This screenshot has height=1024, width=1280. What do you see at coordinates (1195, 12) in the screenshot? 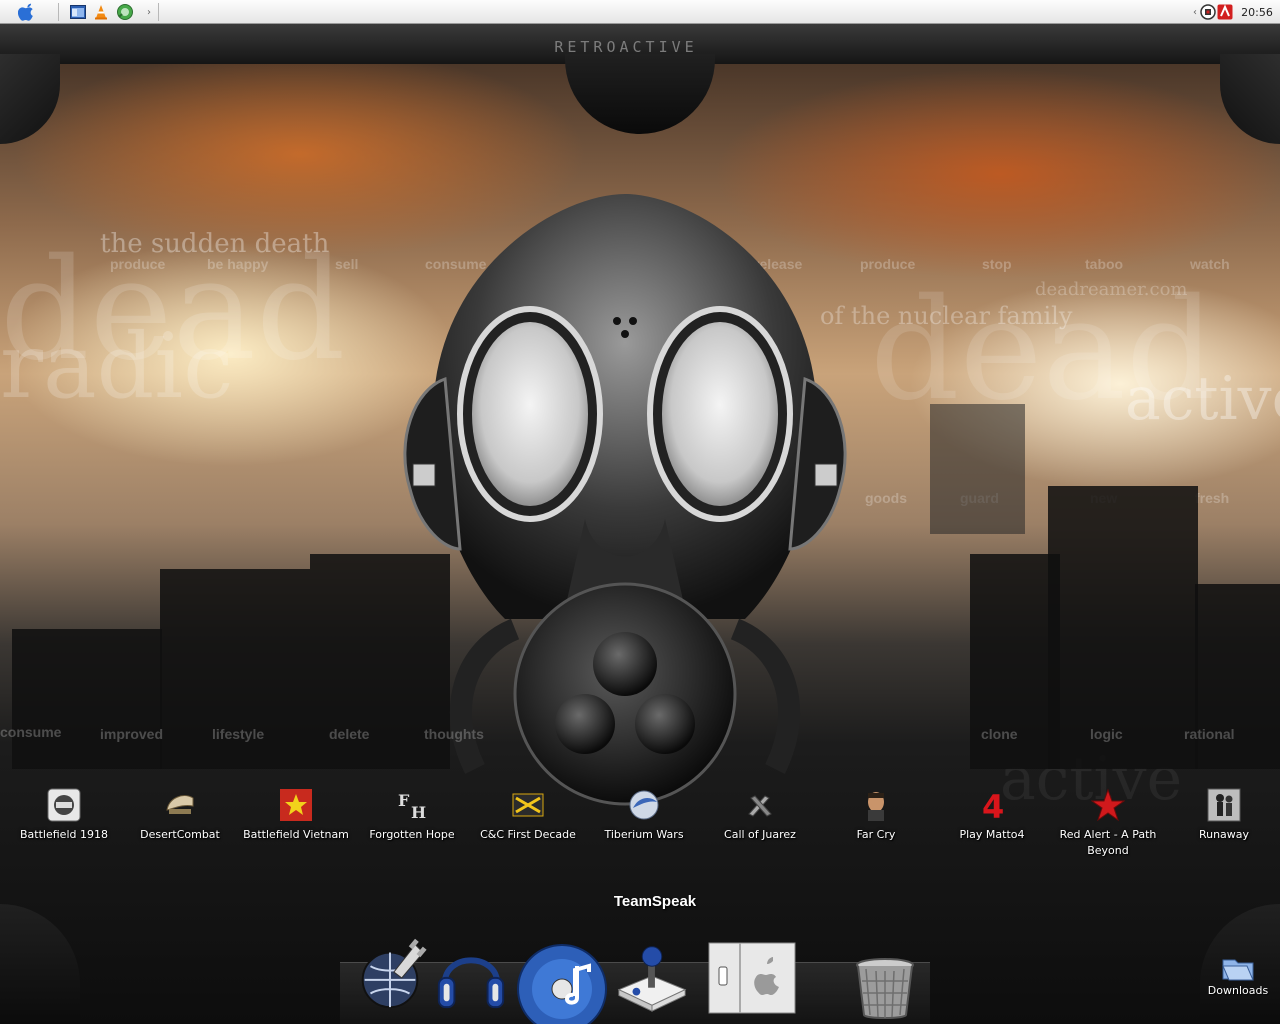
I see `chevron-left-icon: ‹` at bounding box center [1195, 12].